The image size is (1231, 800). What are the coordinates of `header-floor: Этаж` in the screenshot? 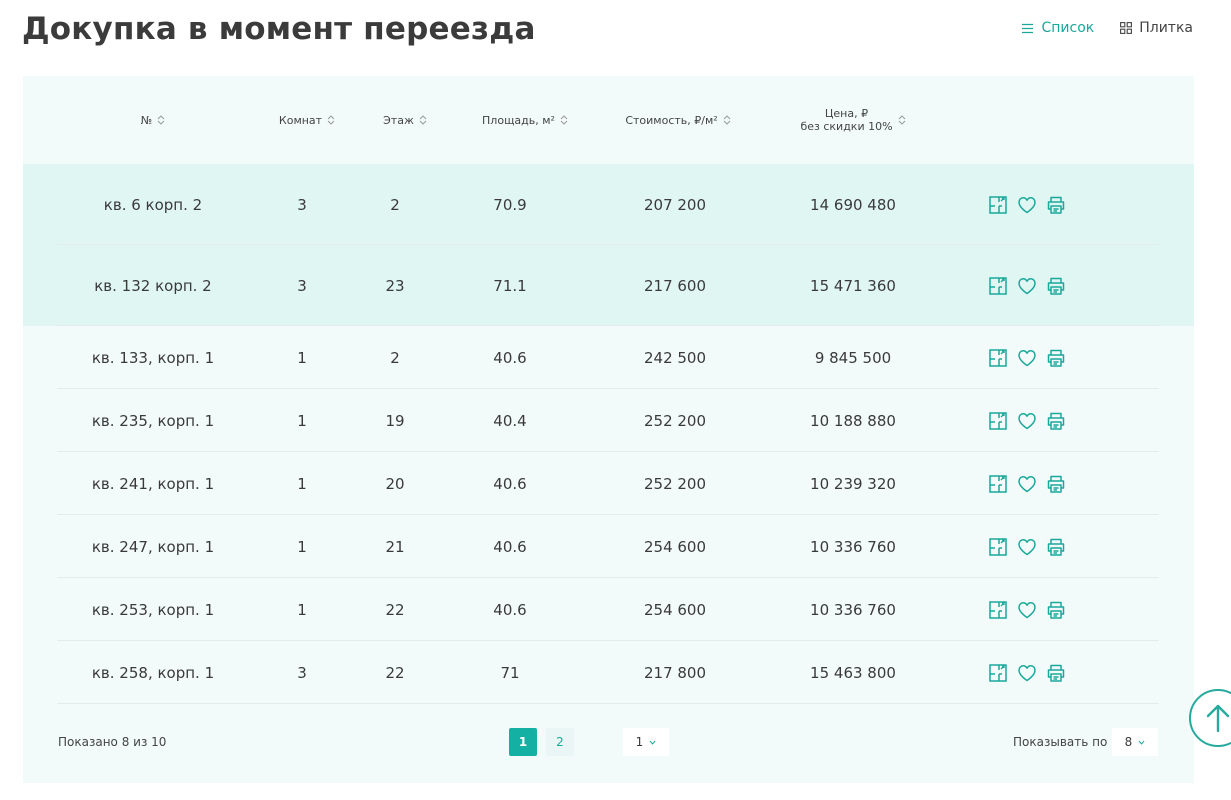 It's located at (405, 120).